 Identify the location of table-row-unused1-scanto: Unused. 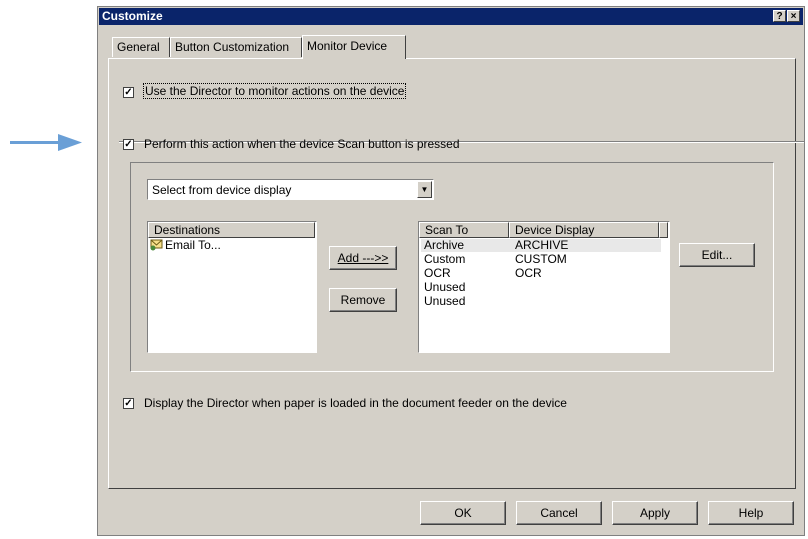
(444, 287).